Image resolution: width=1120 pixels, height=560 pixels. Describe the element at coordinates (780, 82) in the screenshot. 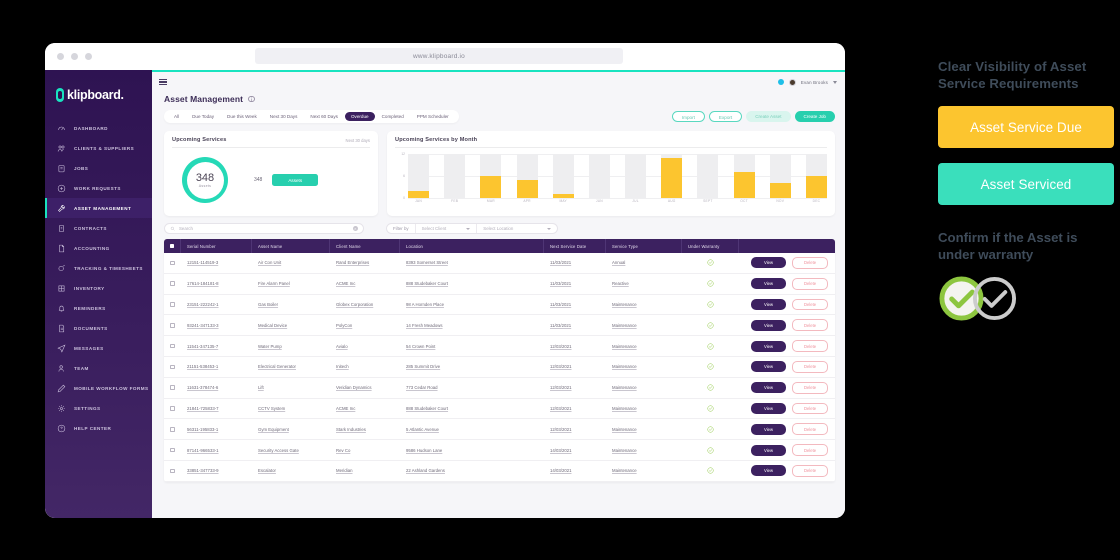

I see `notification-dot-icon` at that location.